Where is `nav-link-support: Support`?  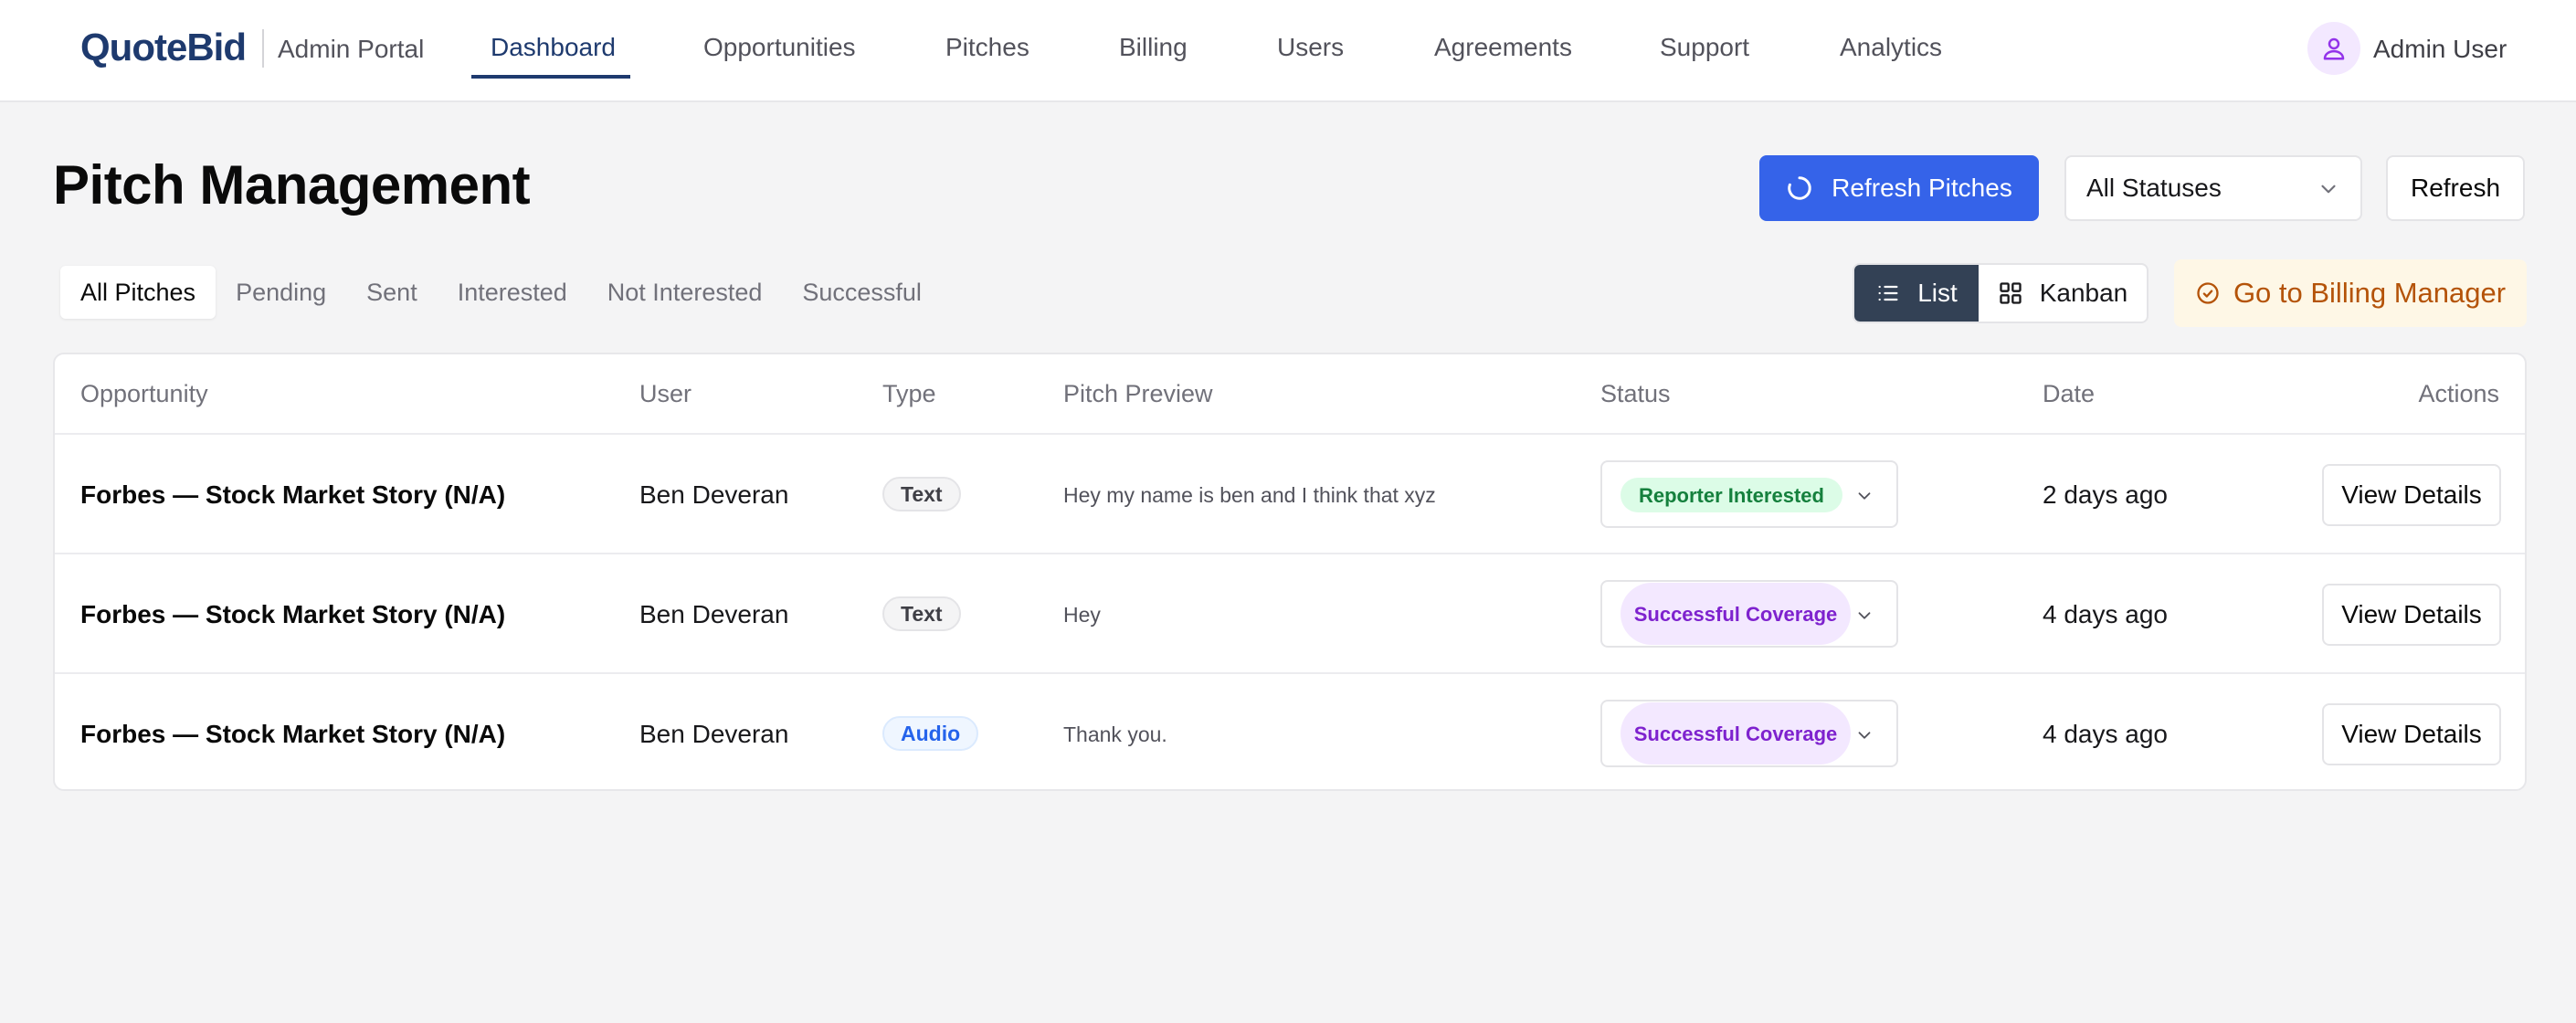 nav-link-support: Support is located at coordinates (1704, 47).